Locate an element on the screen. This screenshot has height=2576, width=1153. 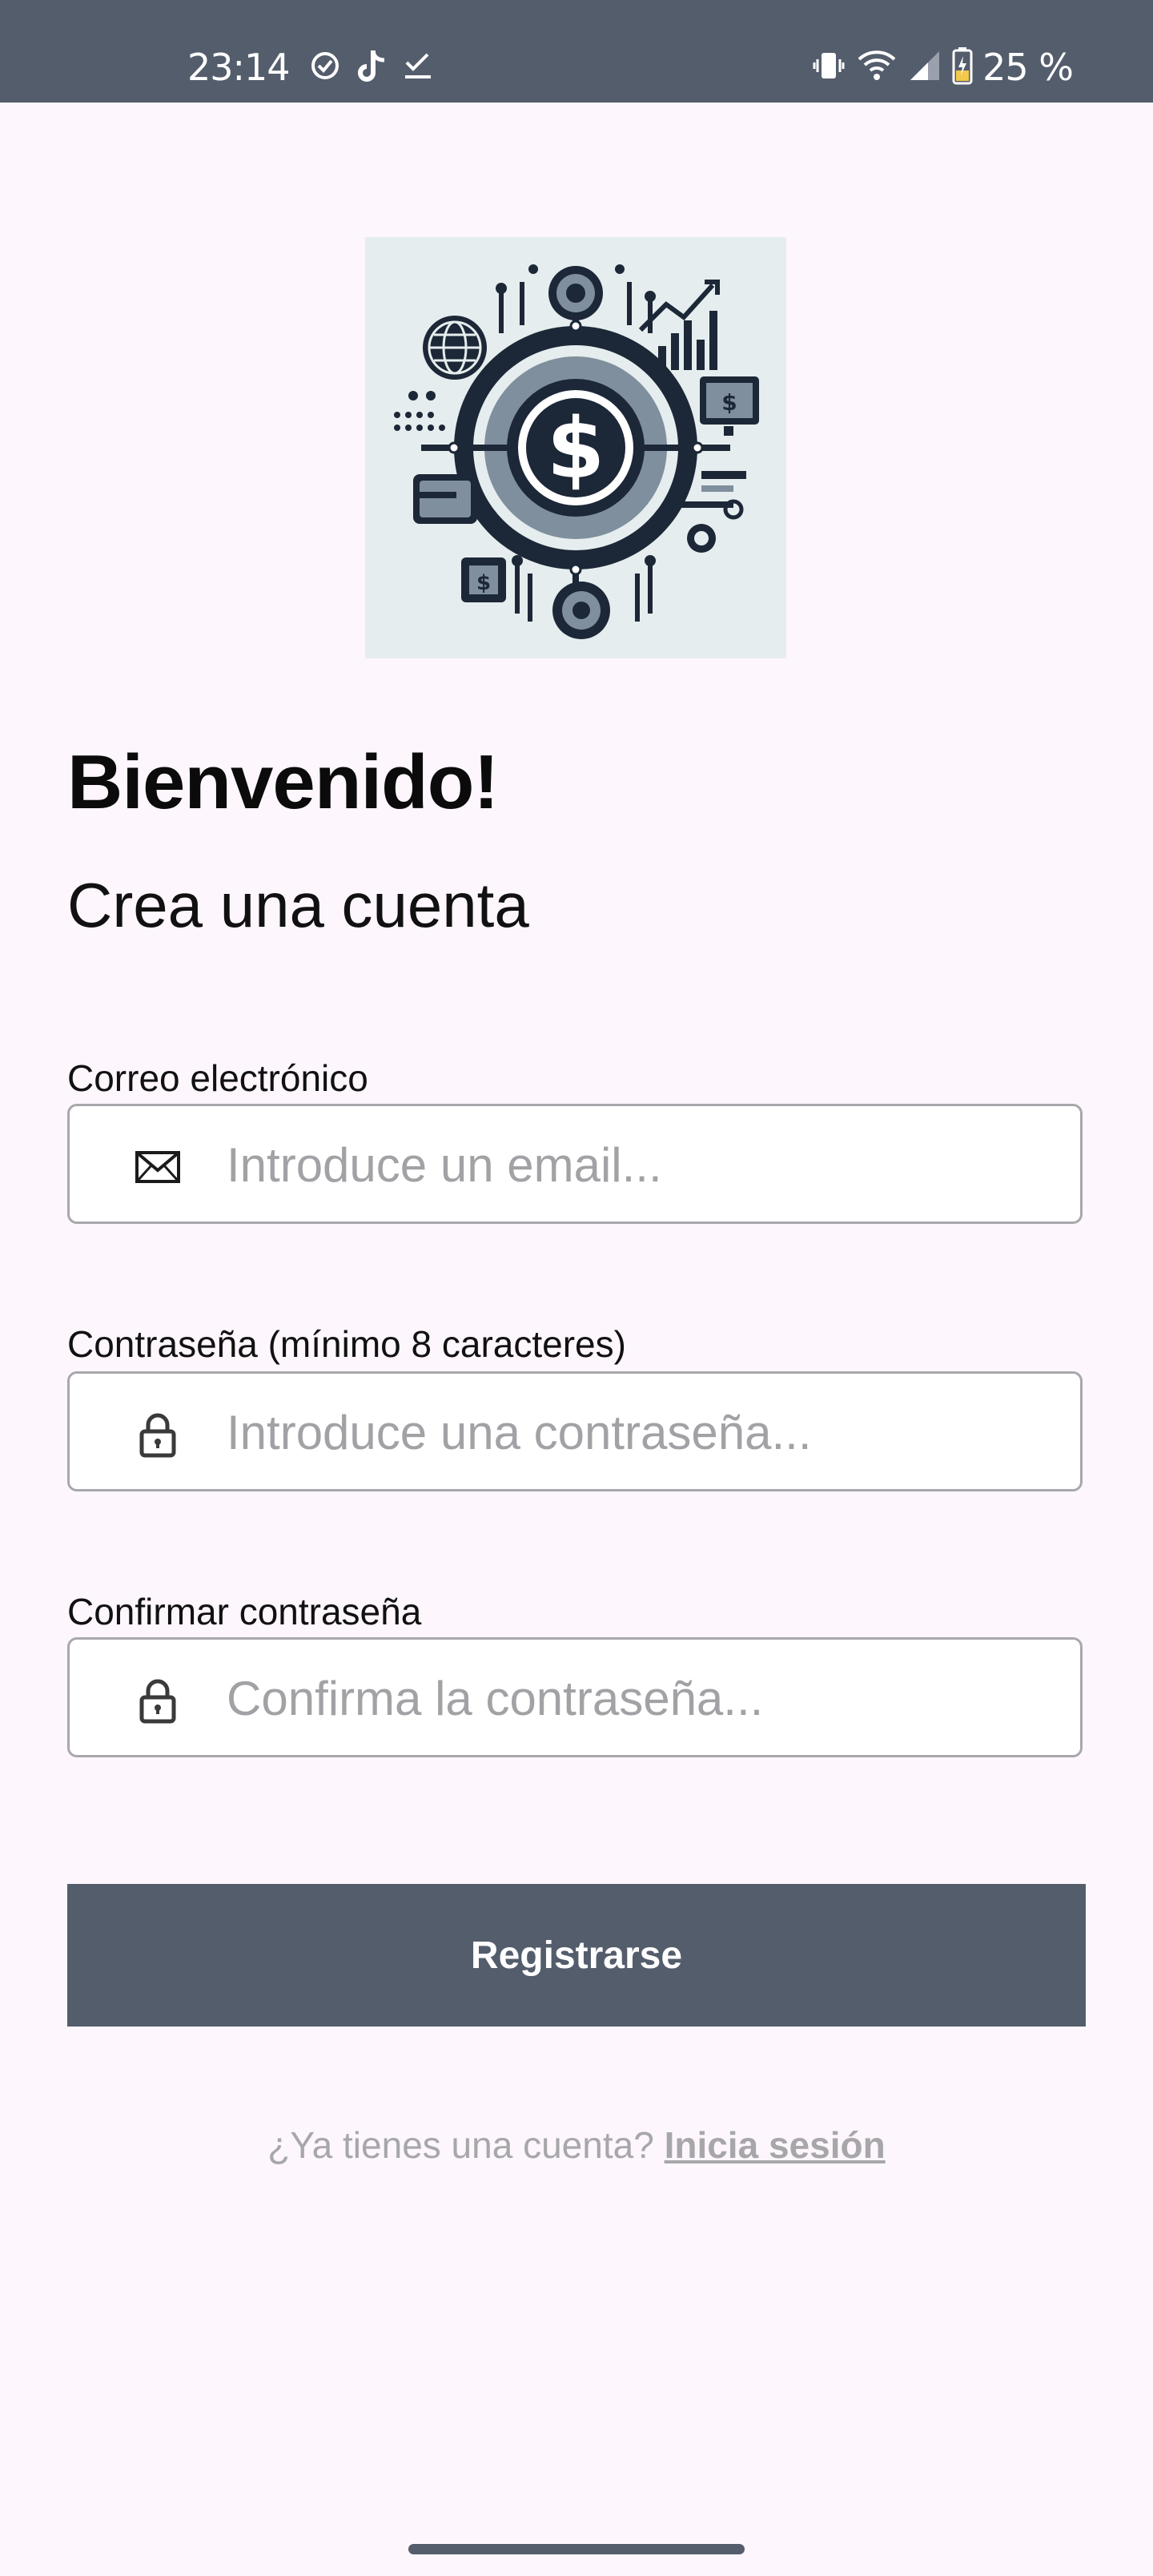
create-account-subtitle: Crea una cuenta is located at coordinates (298, 905).